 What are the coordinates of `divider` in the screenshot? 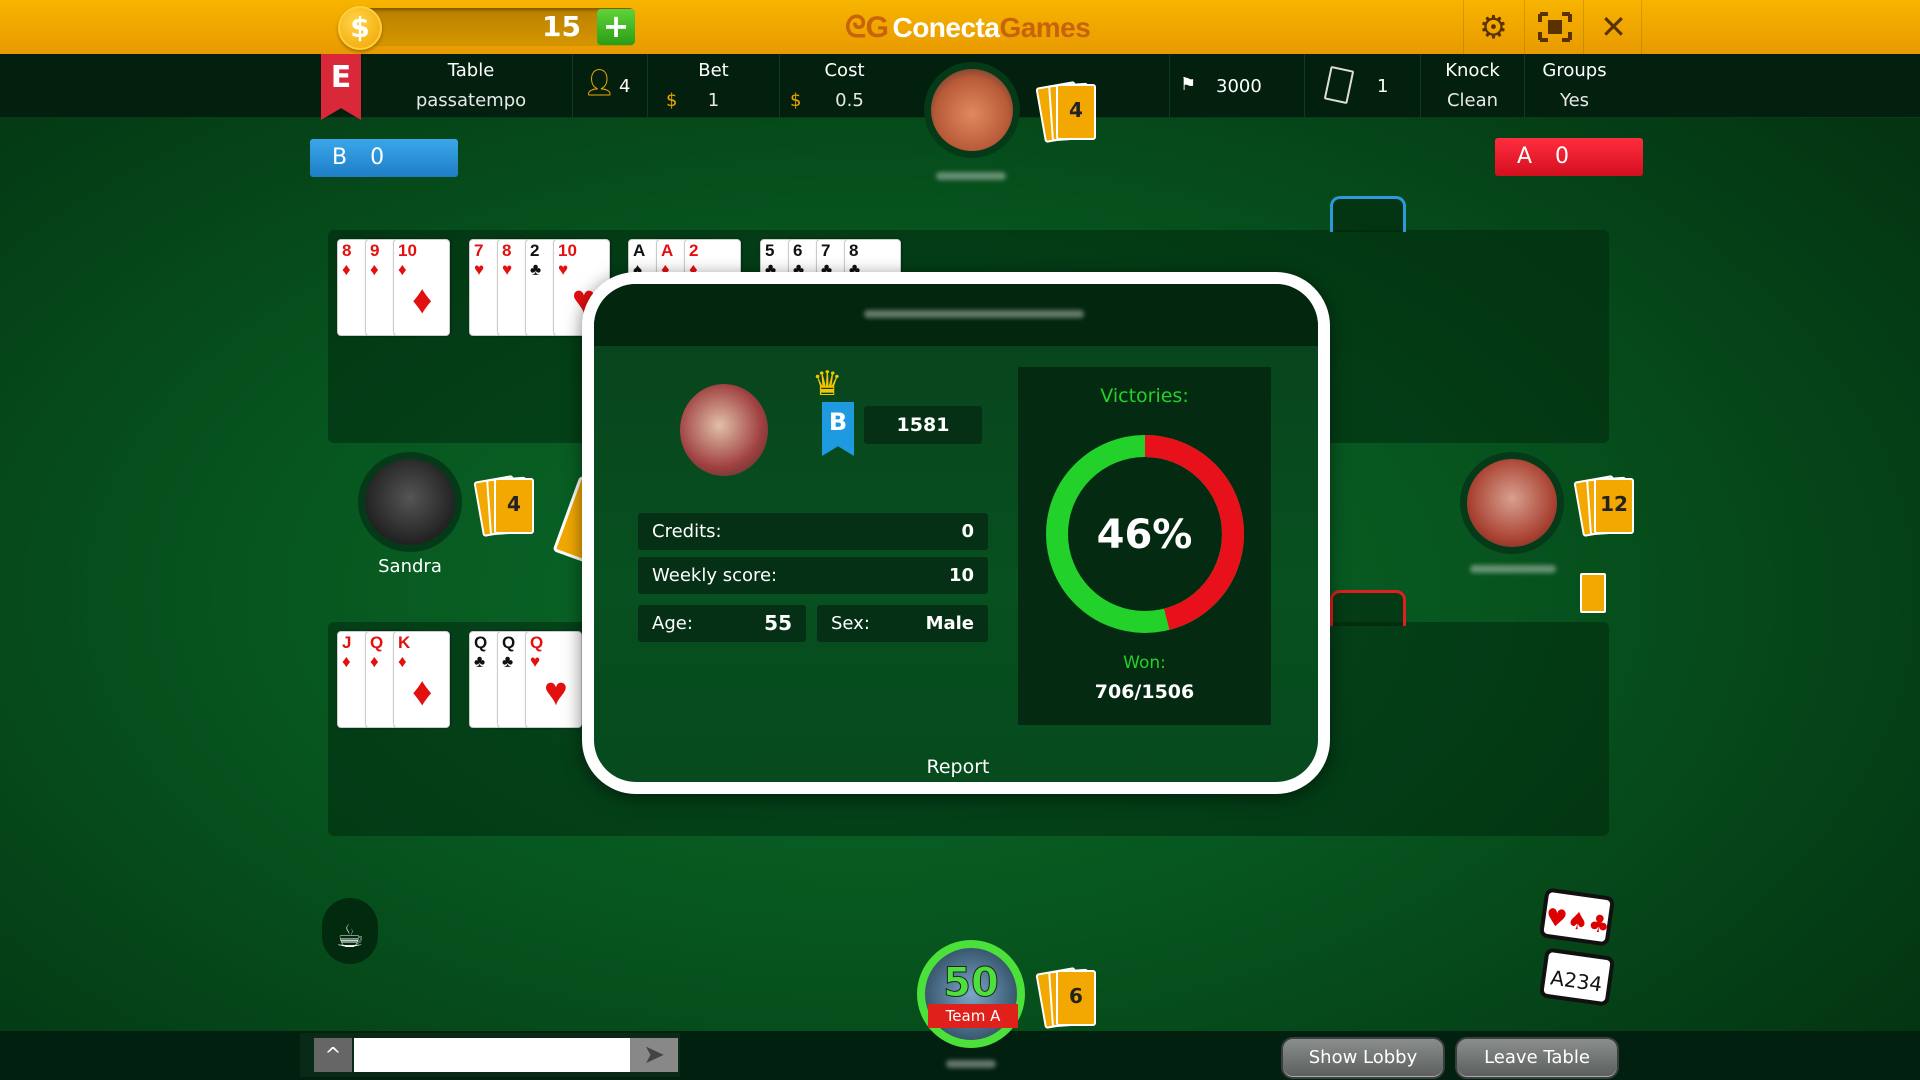 It's located at (1641, 27).